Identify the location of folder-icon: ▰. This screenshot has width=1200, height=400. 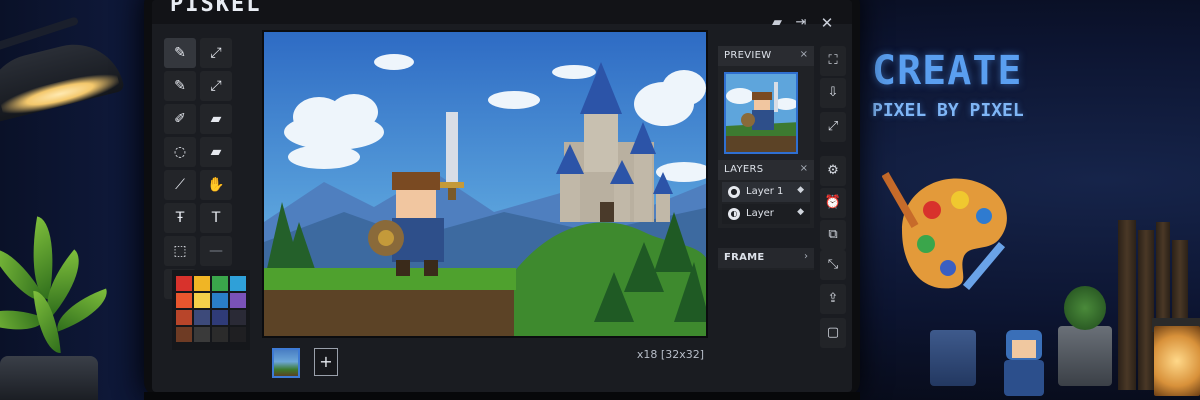
(777, 23).